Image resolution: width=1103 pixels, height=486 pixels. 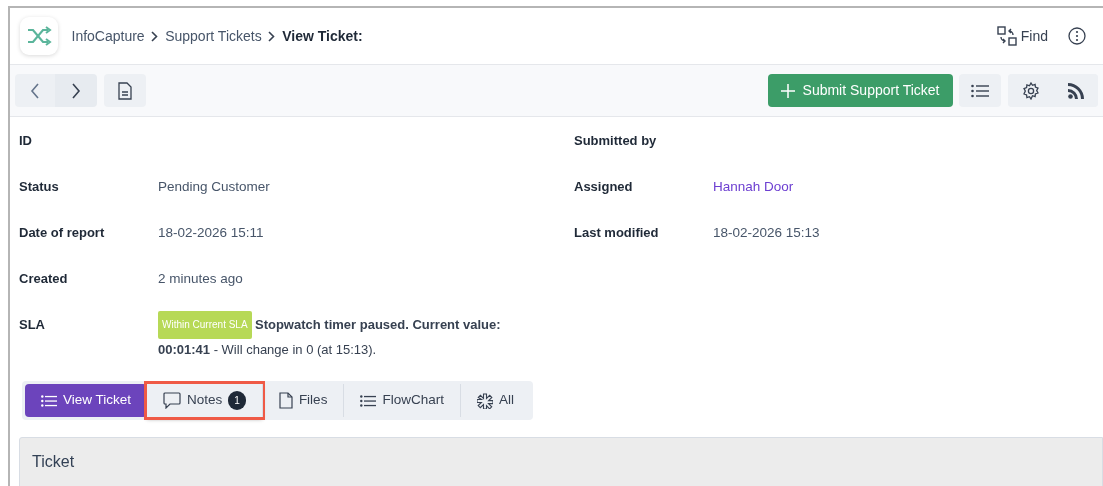 I want to click on card-title: Ticket, so click(x=53, y=462).